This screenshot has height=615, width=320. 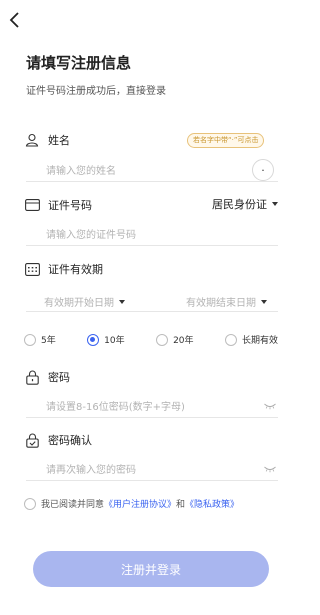 I want to click on confirm-placeholder: 请再次输入您的密码, so click(x=91, y=470).